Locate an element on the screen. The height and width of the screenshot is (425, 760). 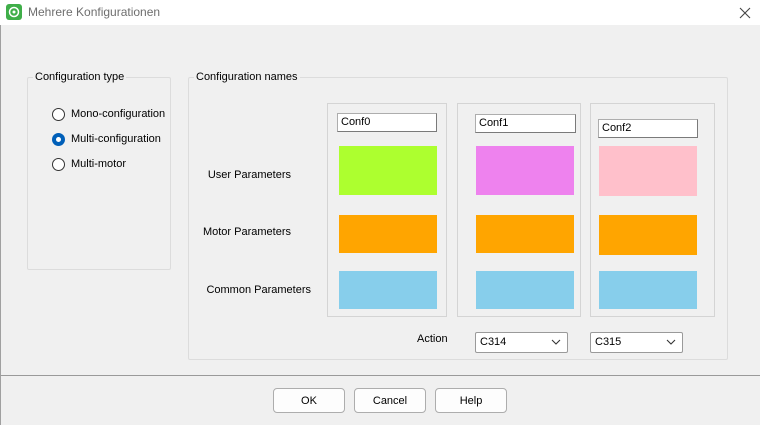
config-1-motor-color is located at coordinates (525, 234).